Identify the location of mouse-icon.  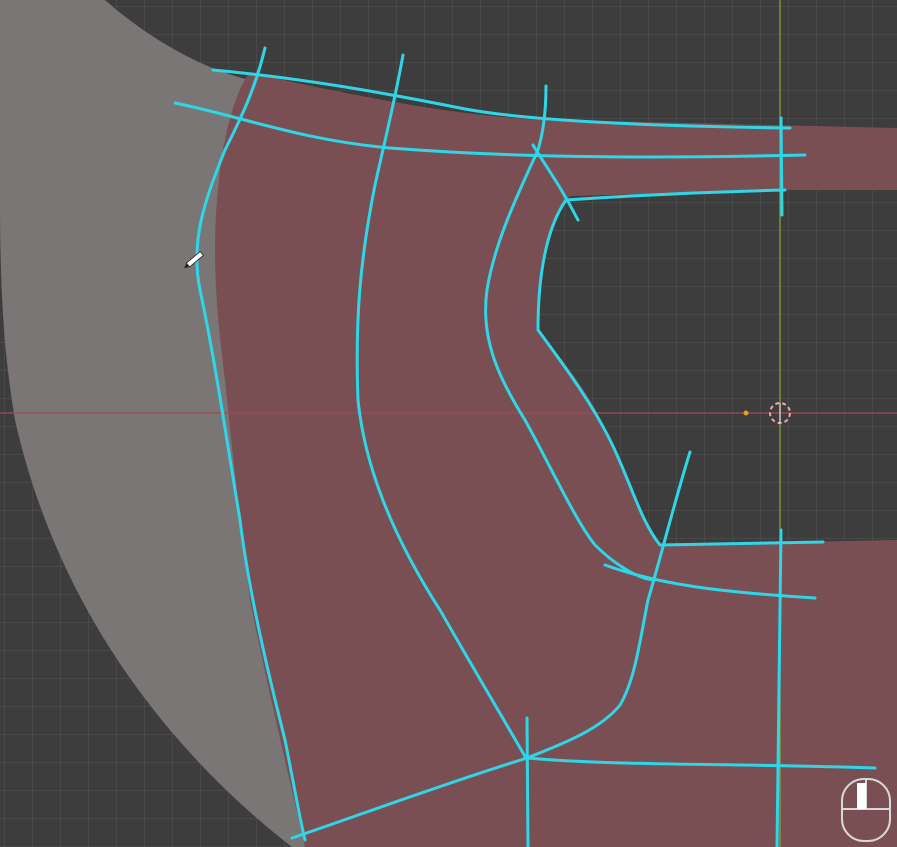
(866, 810).